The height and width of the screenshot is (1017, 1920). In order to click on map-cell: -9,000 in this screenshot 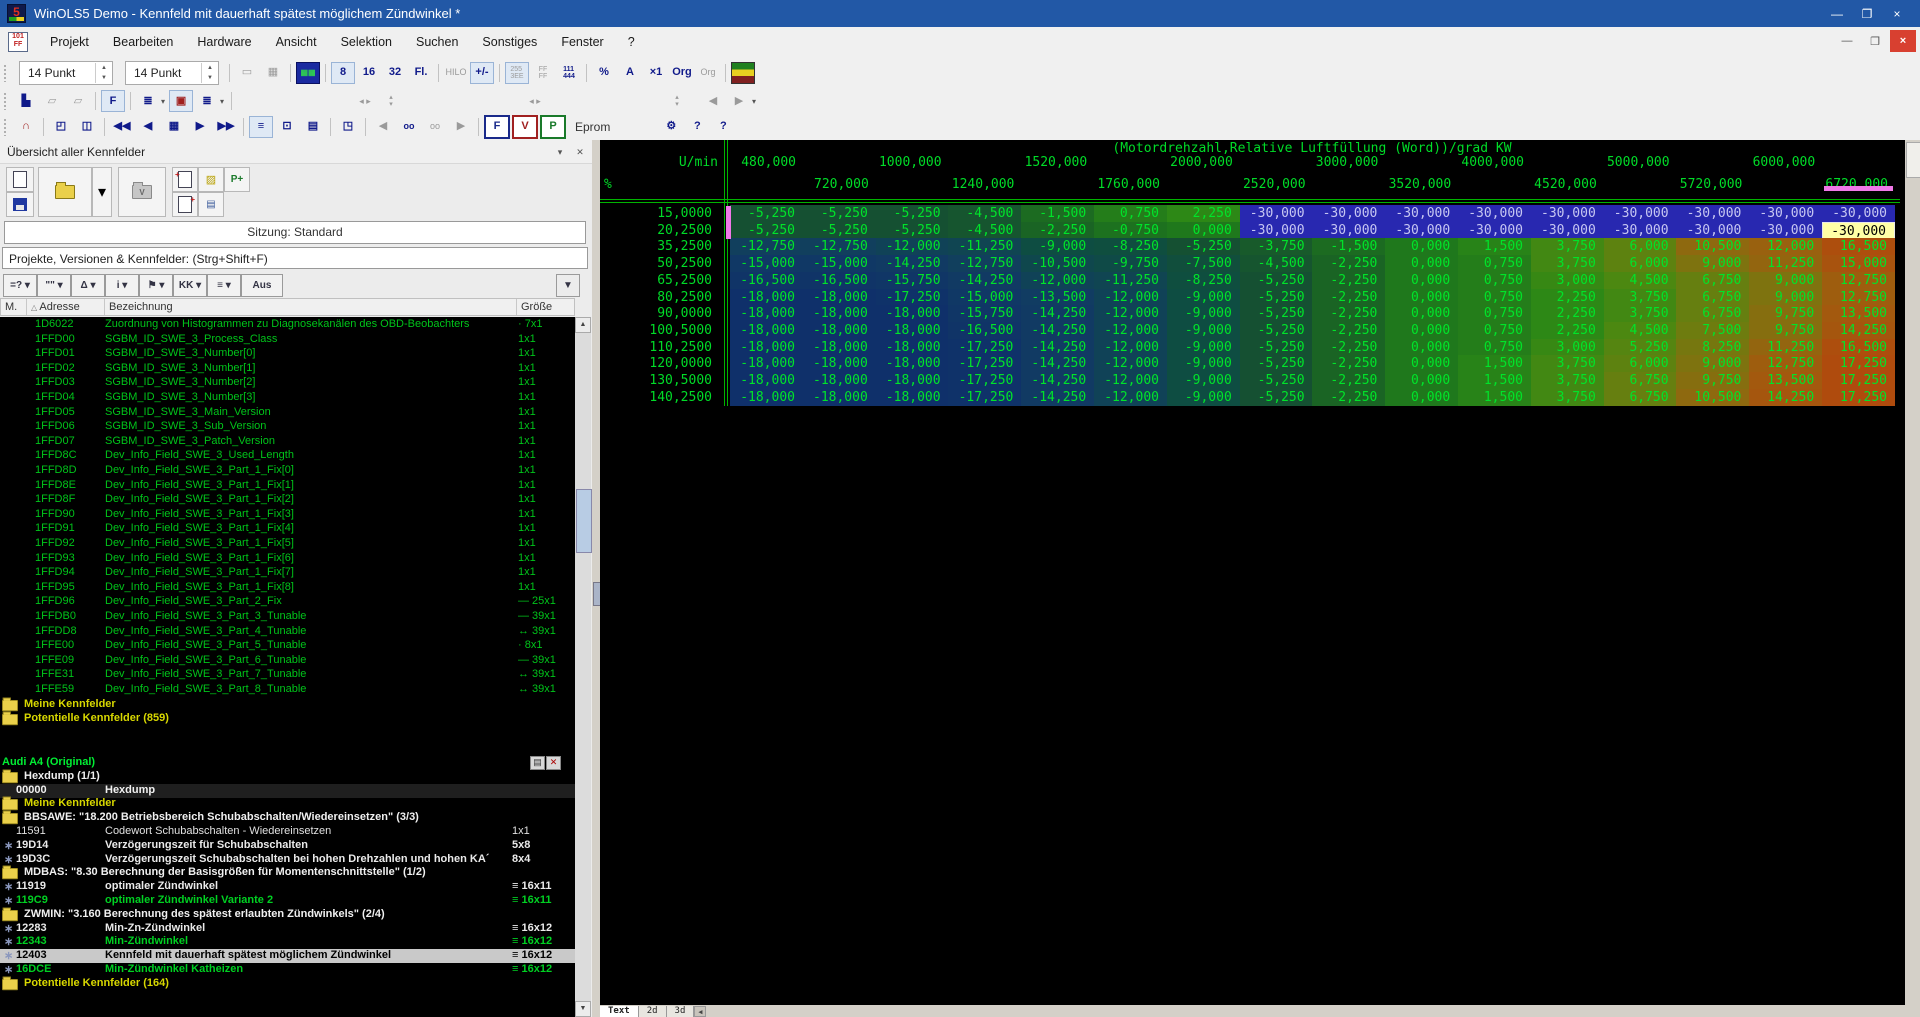, I will do `click(1203, 347)`.